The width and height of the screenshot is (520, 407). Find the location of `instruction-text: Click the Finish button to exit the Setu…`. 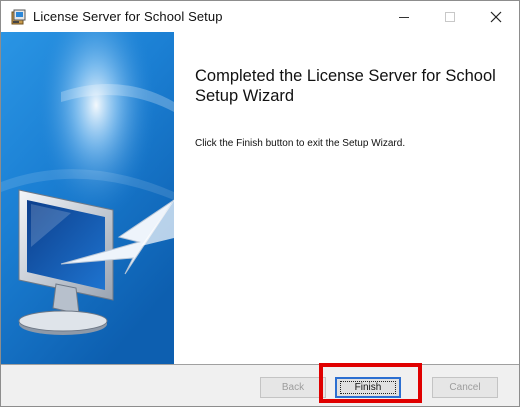

instruction-text: Click the Finish button to exit the Setu… is located at coordinates (300, 143).